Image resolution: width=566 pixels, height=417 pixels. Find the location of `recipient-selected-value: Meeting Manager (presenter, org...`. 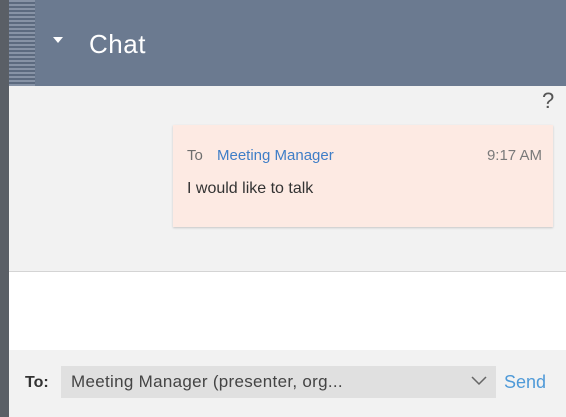

recipient-selected-value: Meeting Manager (presenter, org... is located at coordinates (207, 381).